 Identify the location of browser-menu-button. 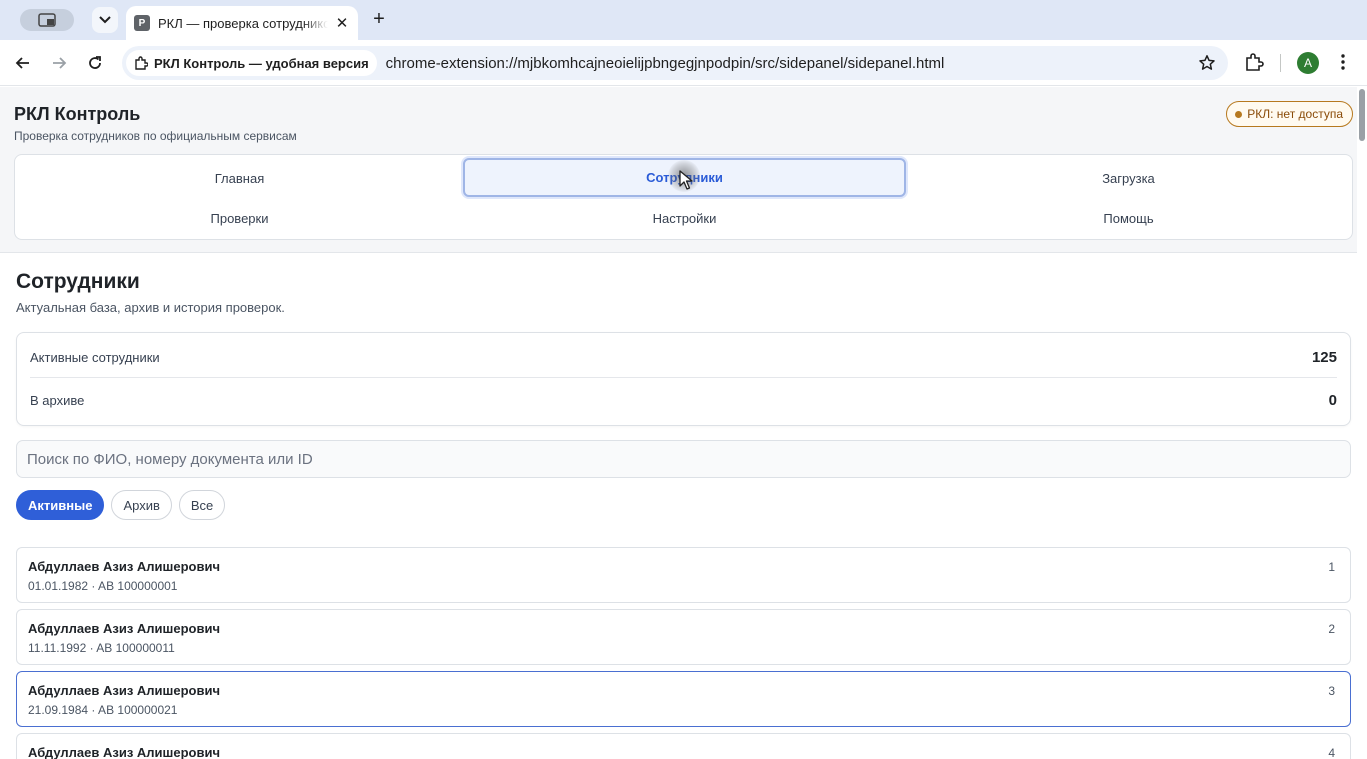
(1343, 64).